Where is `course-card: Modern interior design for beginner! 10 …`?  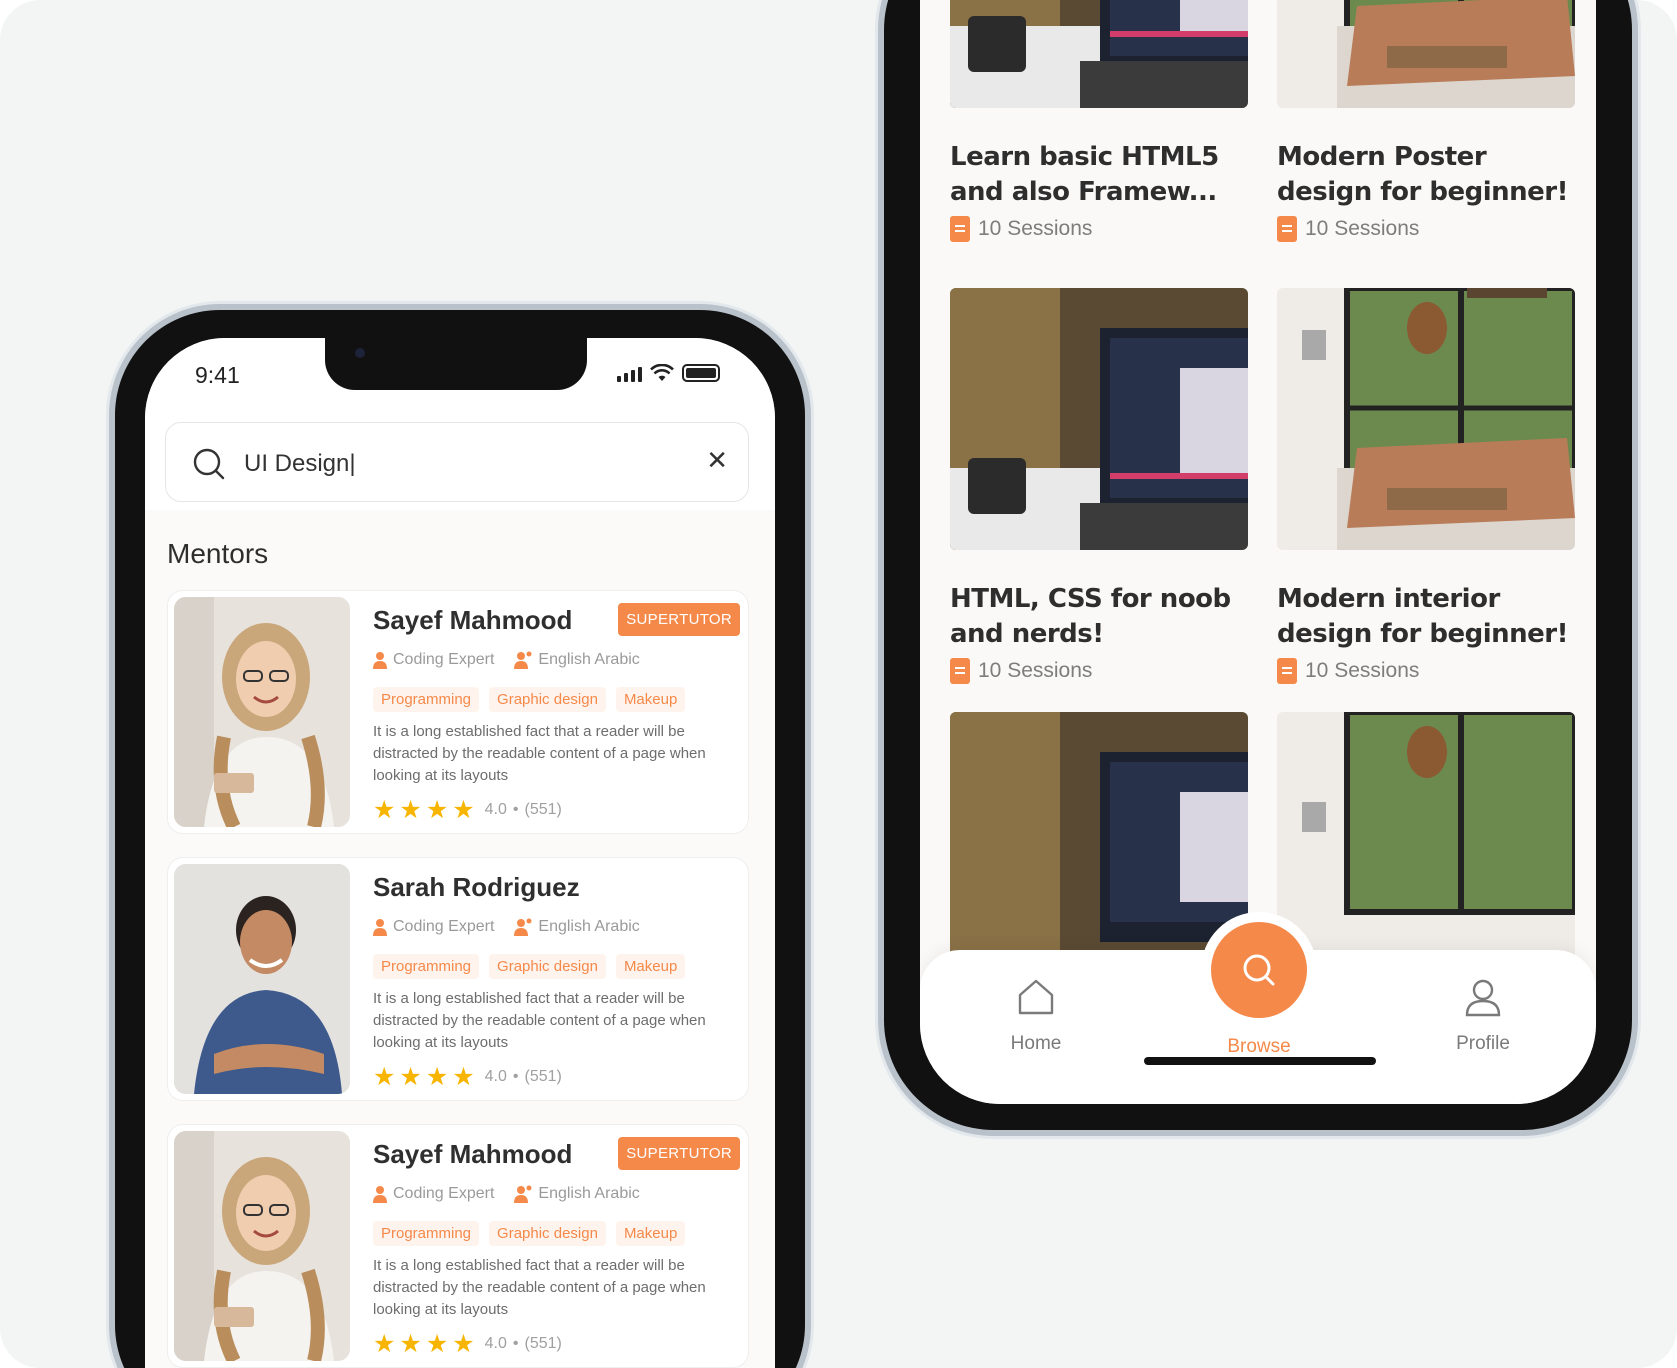 course-card: Modern interior design for beginner! 10 … is located at coordinates (1426, 486).